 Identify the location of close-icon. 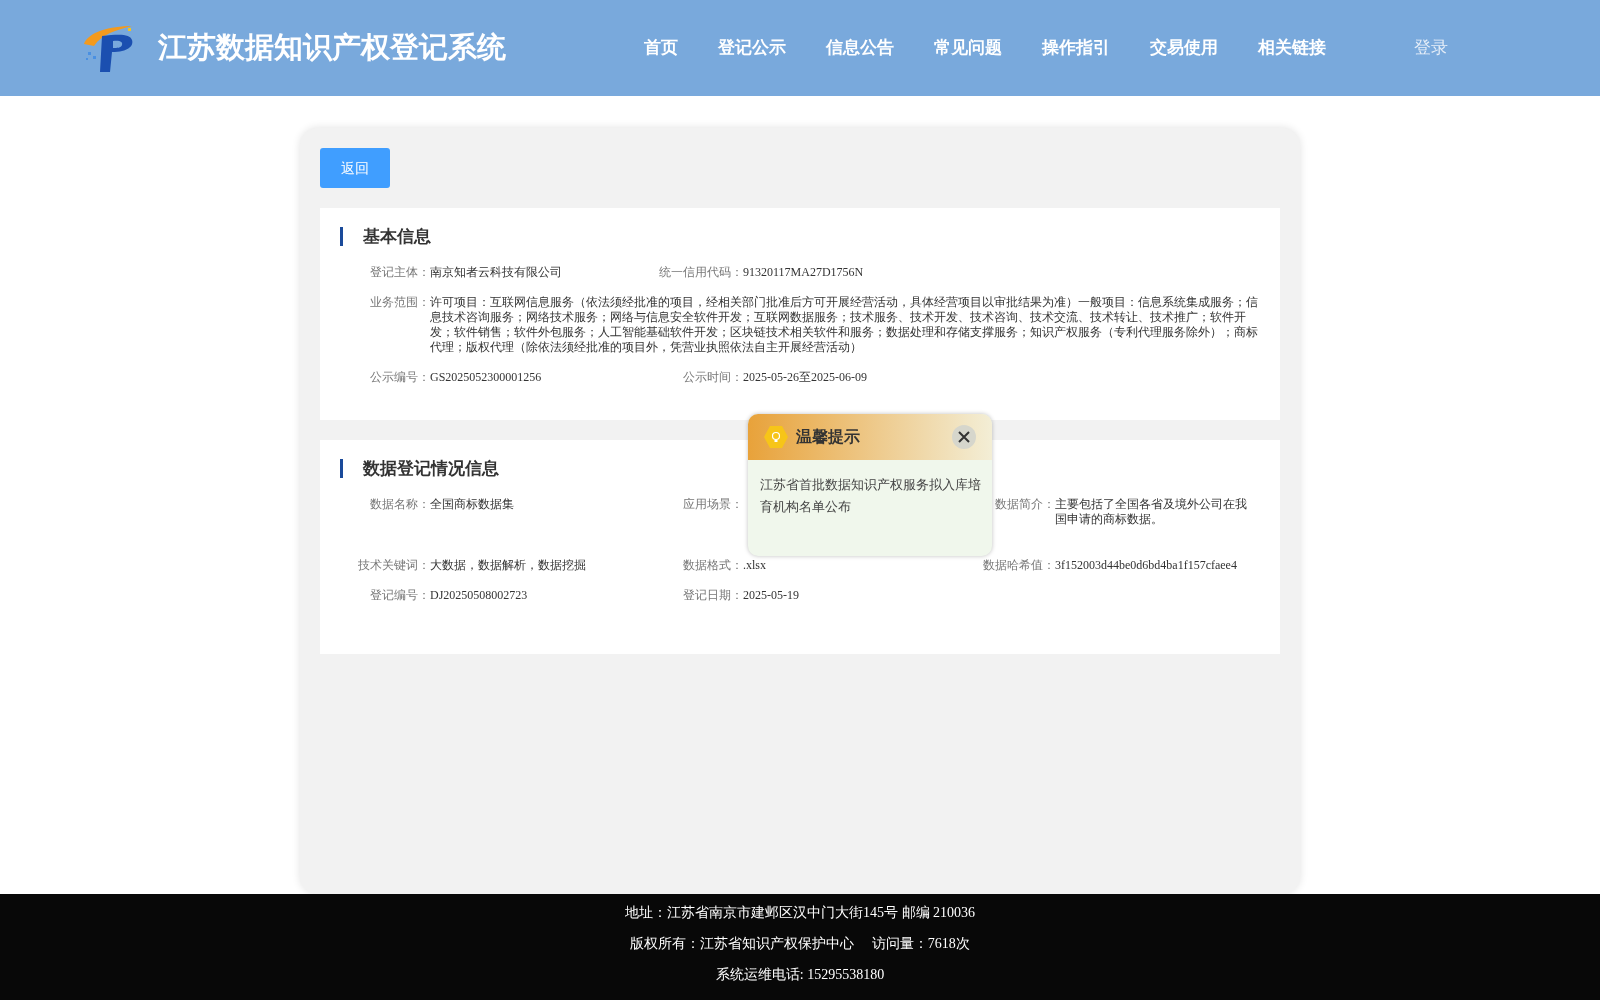
(964, 437).